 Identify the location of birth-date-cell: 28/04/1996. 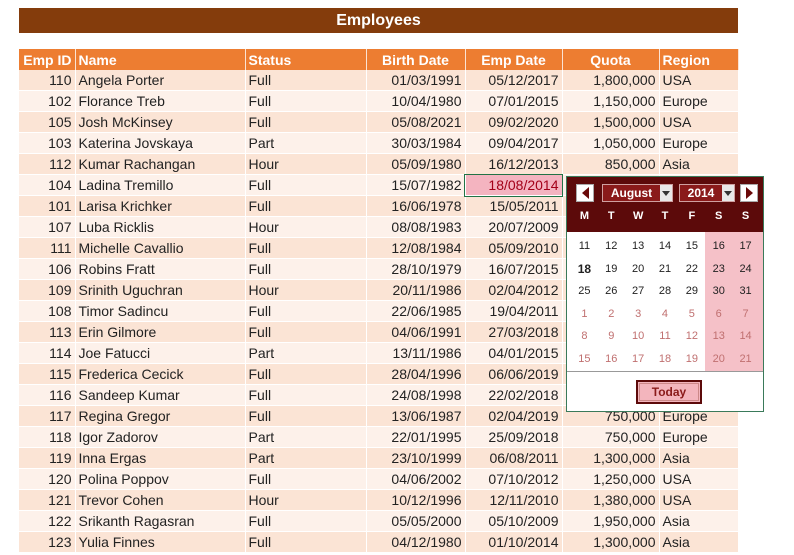
(416, 374).